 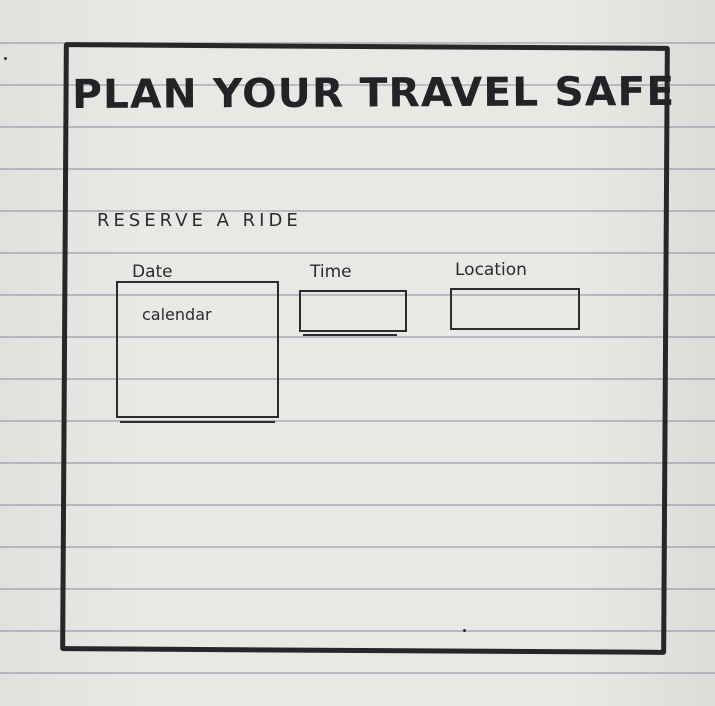 What do you see at coordinates (5, 58) in the screenshot?
I see `pen-dot` at bounding box center [5, 58].